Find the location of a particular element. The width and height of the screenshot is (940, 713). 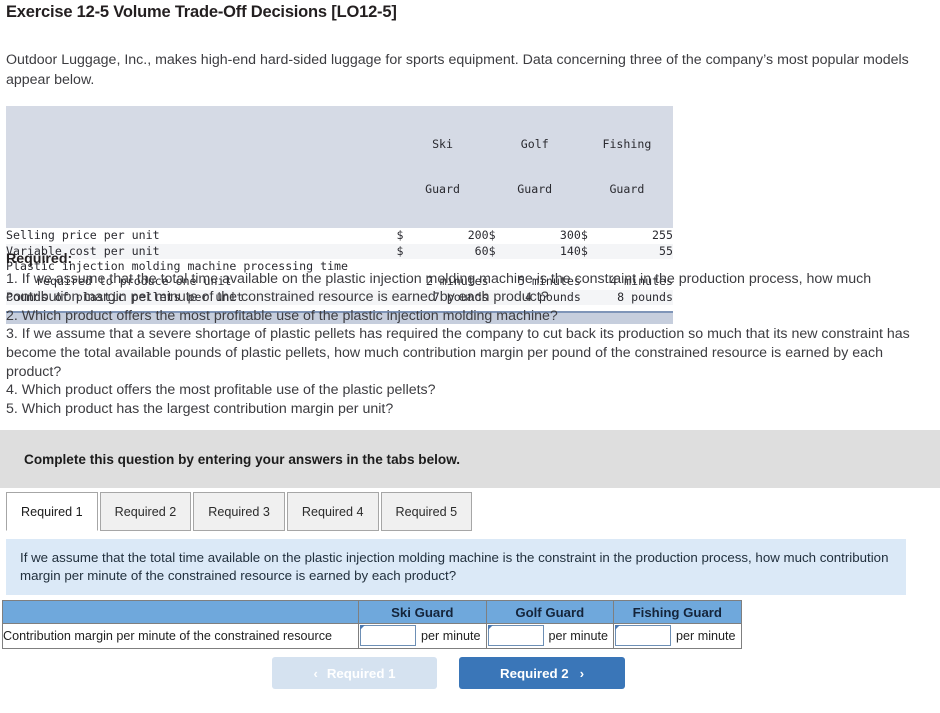

data-row-value-ski: 200 is located at coordinates (450, 236).